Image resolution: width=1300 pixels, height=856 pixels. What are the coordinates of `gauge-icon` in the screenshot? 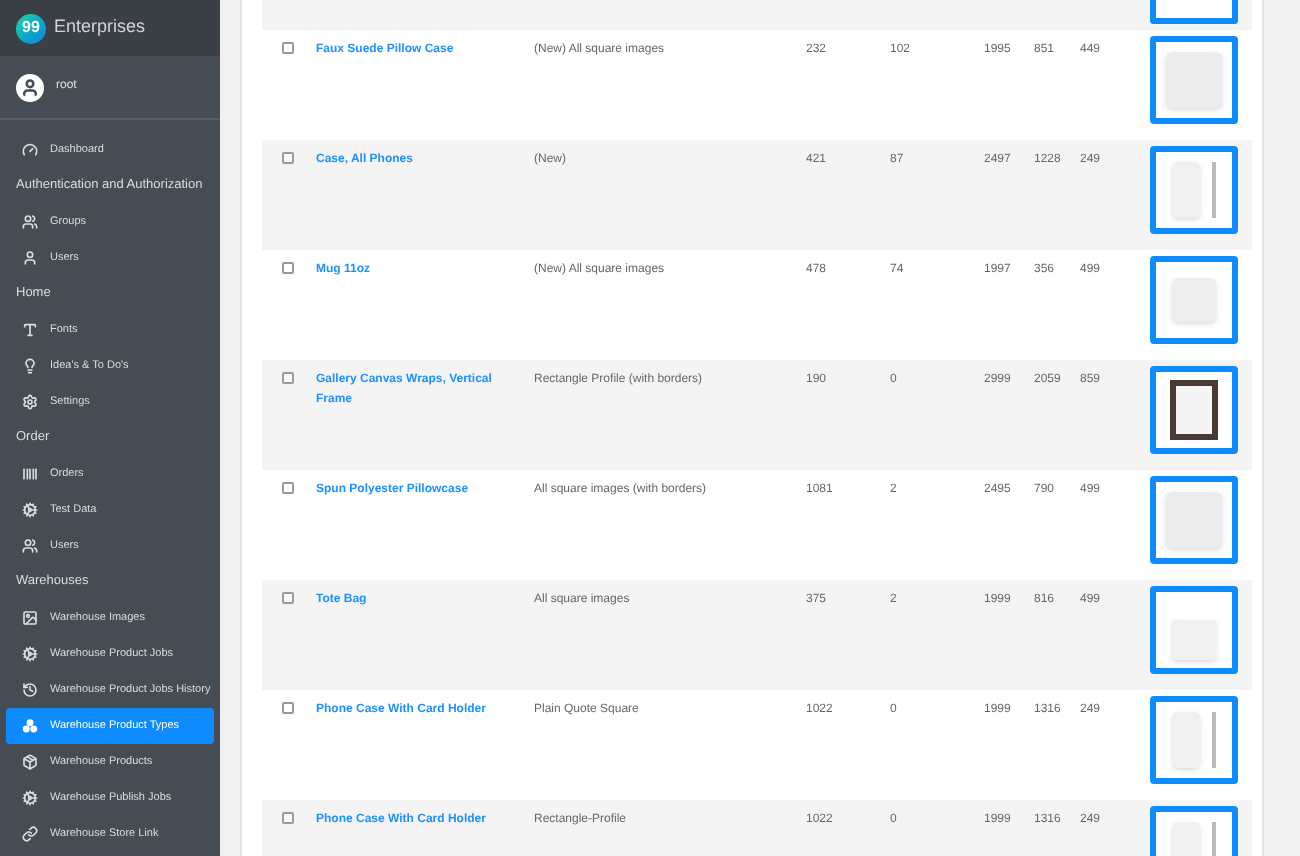 It's located at (30, 150).